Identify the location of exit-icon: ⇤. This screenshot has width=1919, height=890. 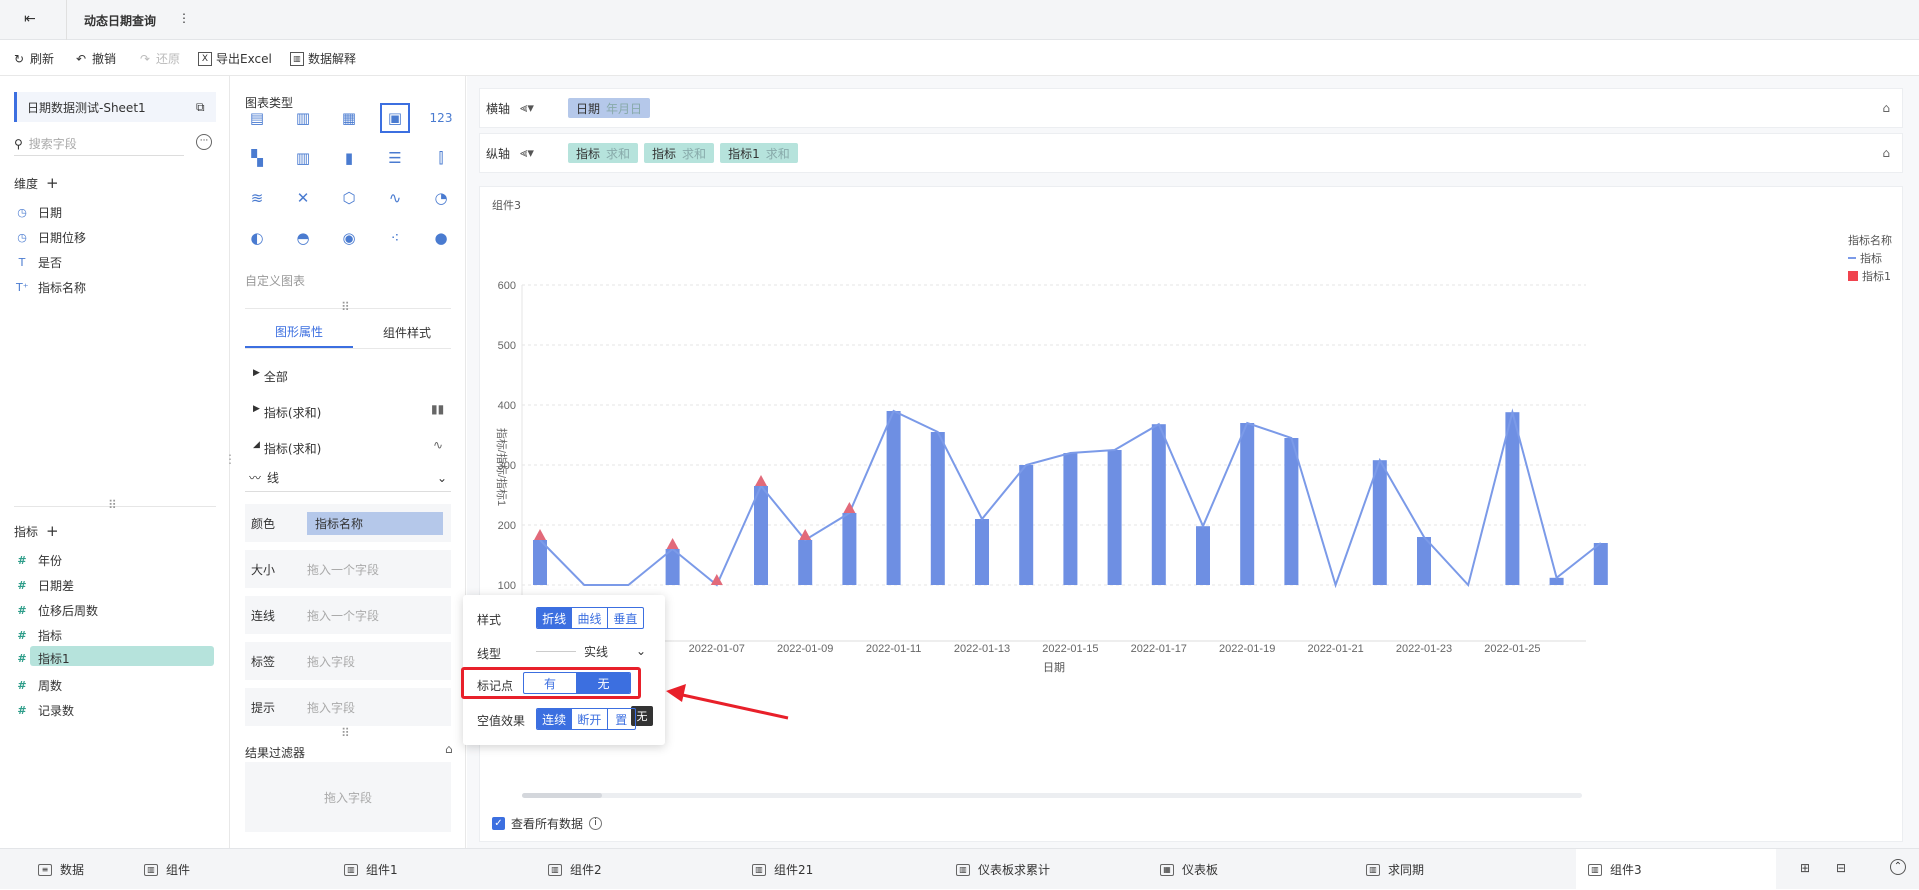
(30, 19).